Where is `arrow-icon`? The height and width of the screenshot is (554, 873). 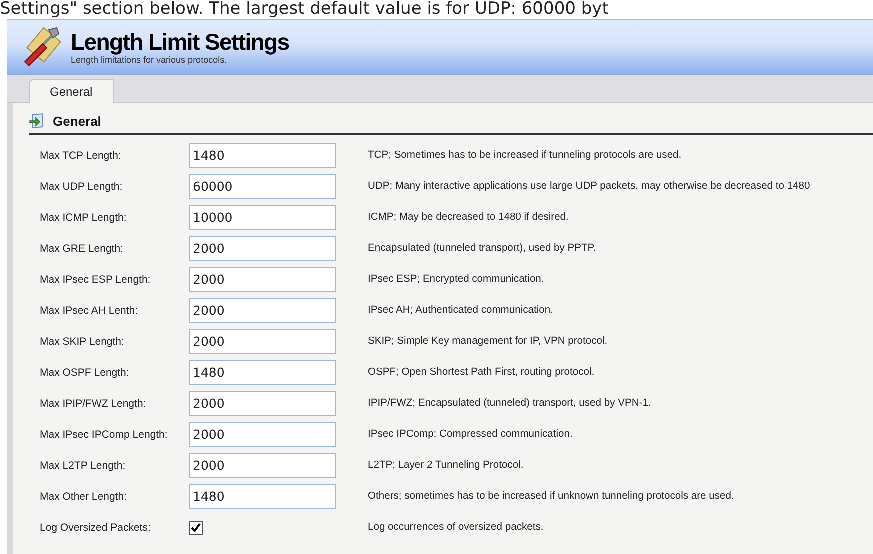
arrow-icon is located at coordinates (37, 121).